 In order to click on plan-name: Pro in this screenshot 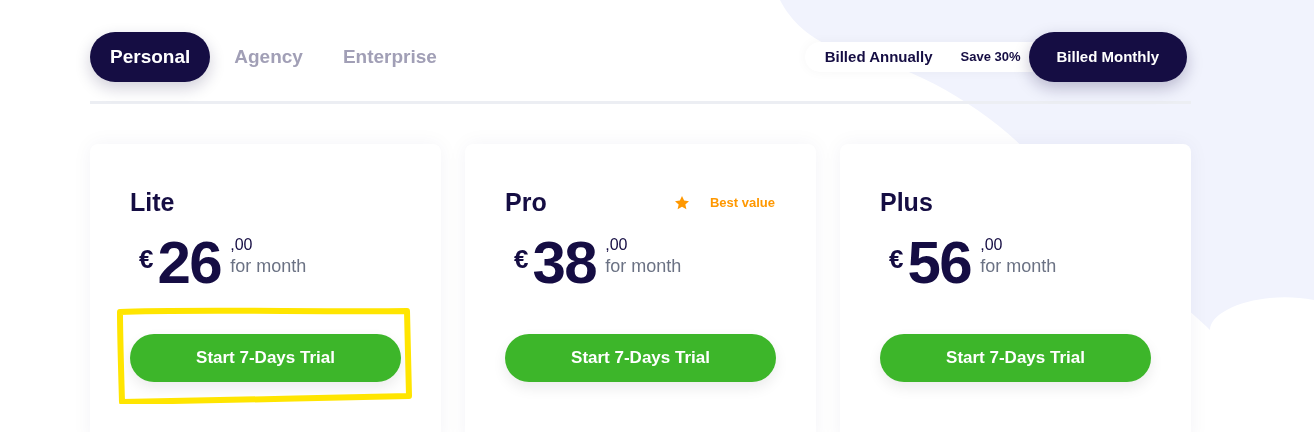, I will do `click(526, 203)`.